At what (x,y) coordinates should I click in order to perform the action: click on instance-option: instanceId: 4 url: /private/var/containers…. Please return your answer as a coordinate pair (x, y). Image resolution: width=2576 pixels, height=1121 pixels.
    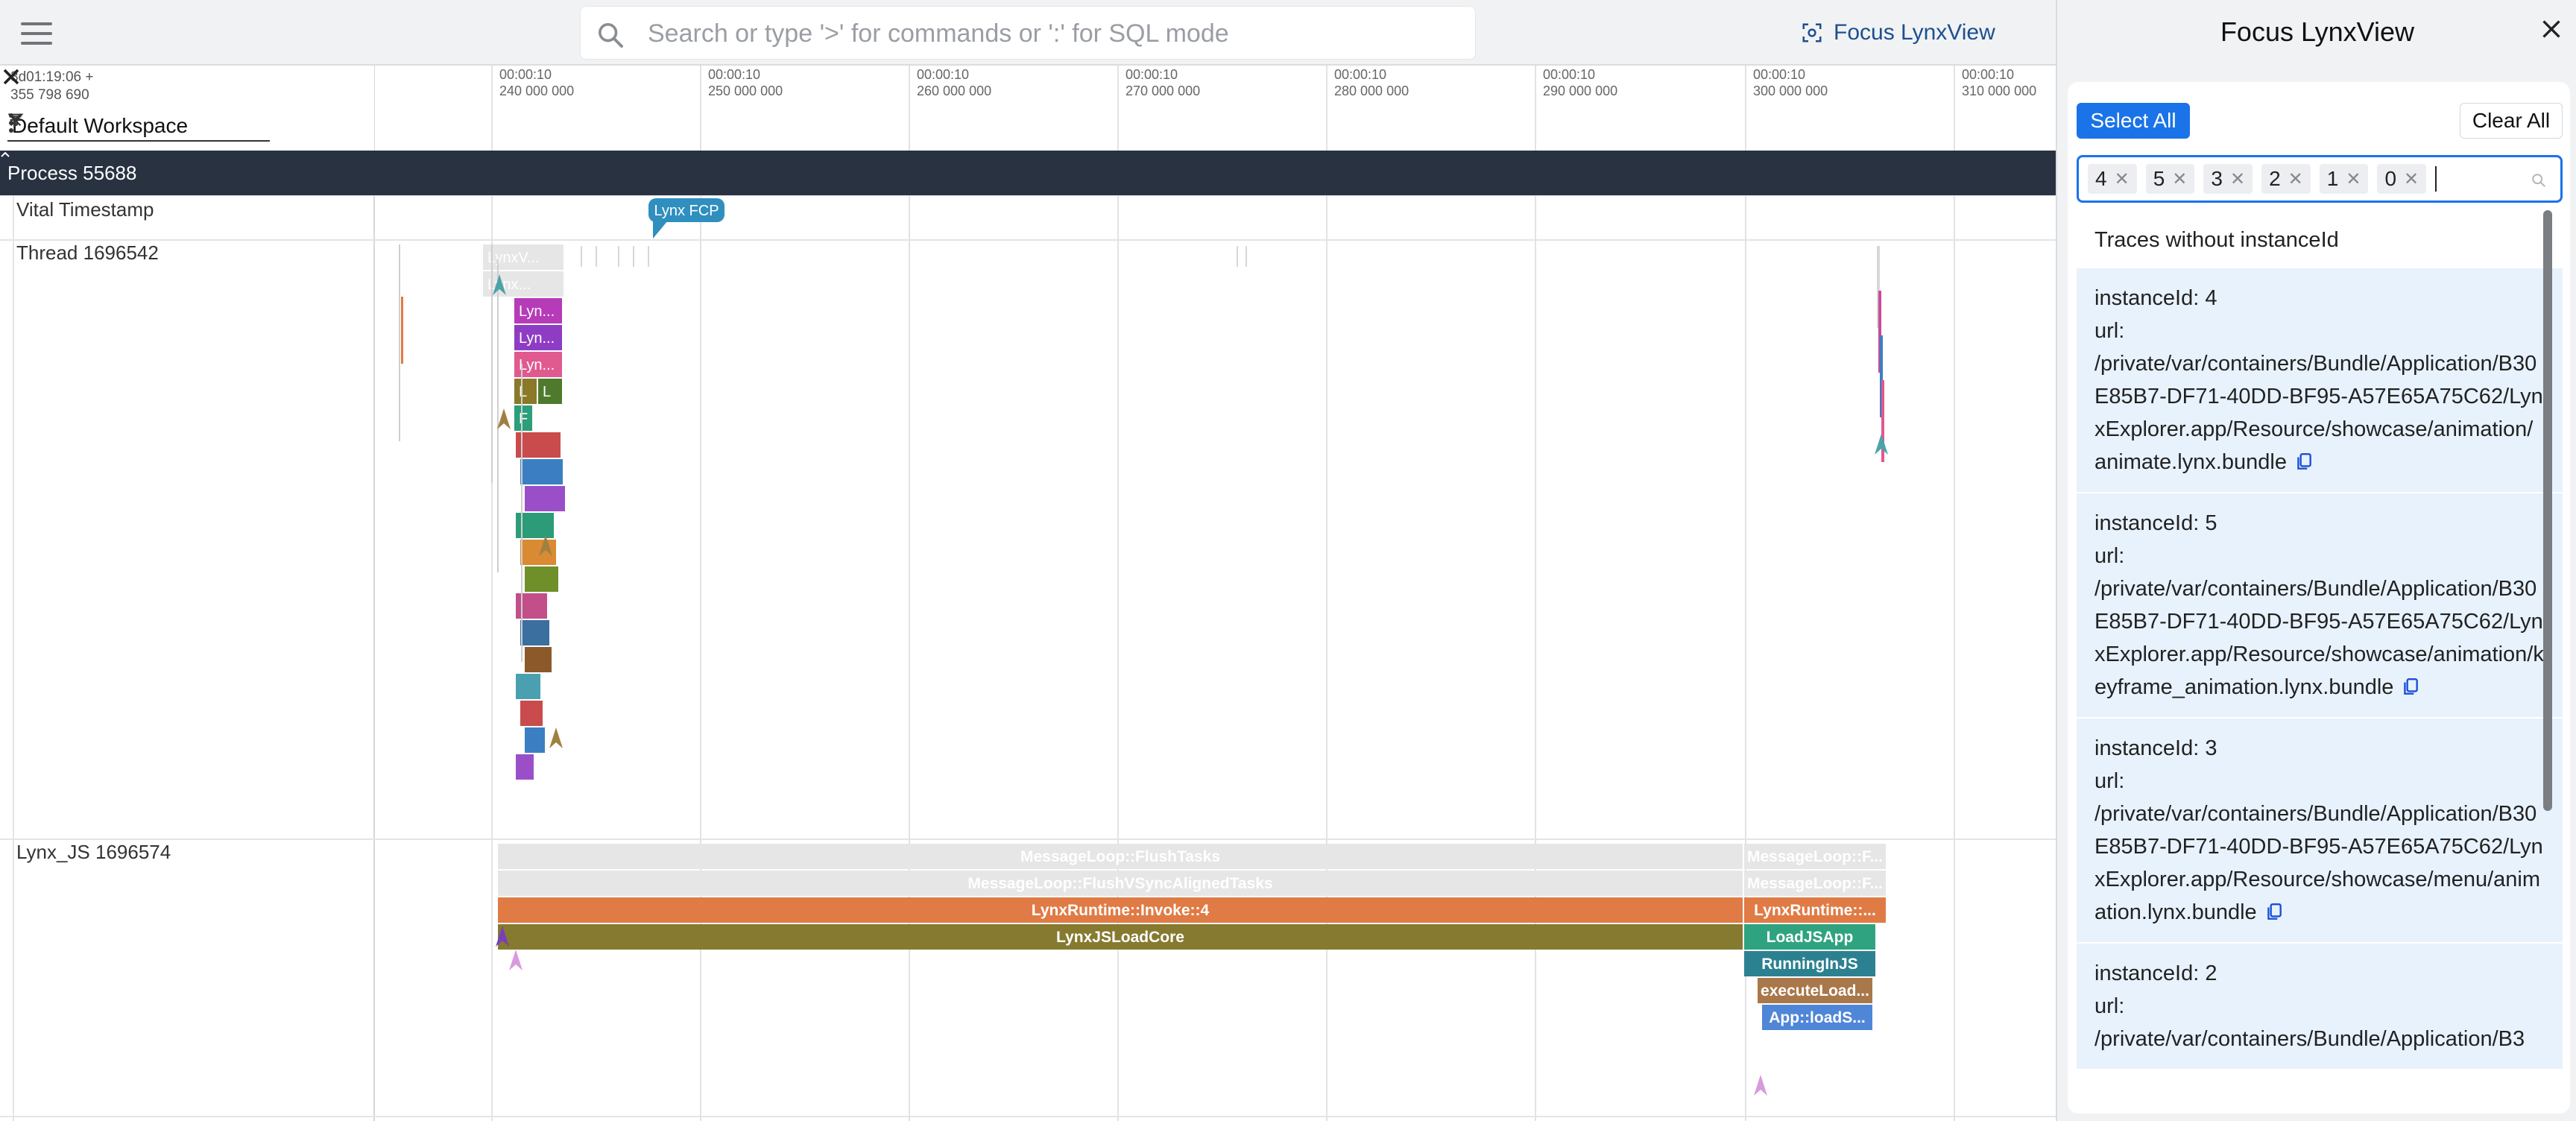
    Looking at the image, I should click on (2320, 380).